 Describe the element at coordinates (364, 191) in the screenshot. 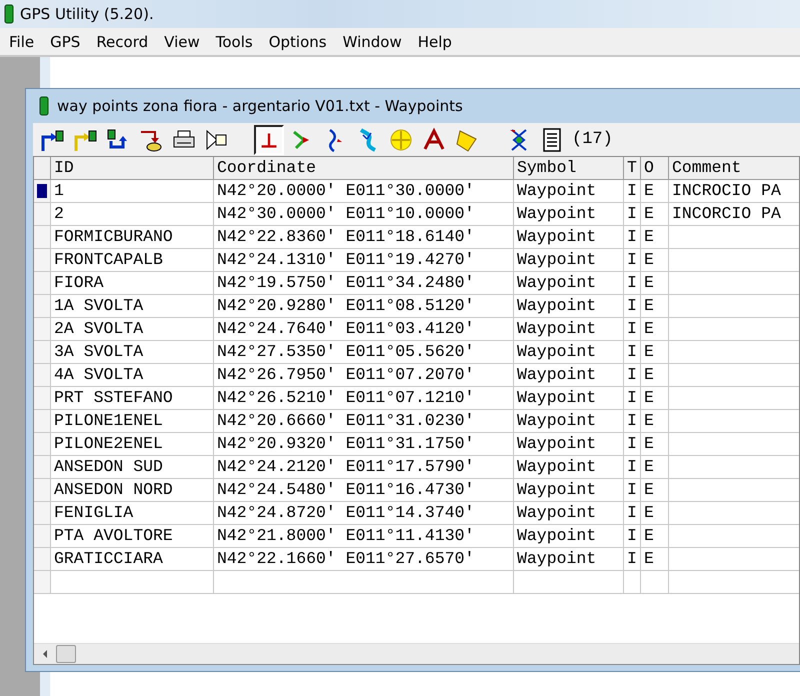

I see `table-cell: N42°20.0000' E011°30.0000'` at that location.